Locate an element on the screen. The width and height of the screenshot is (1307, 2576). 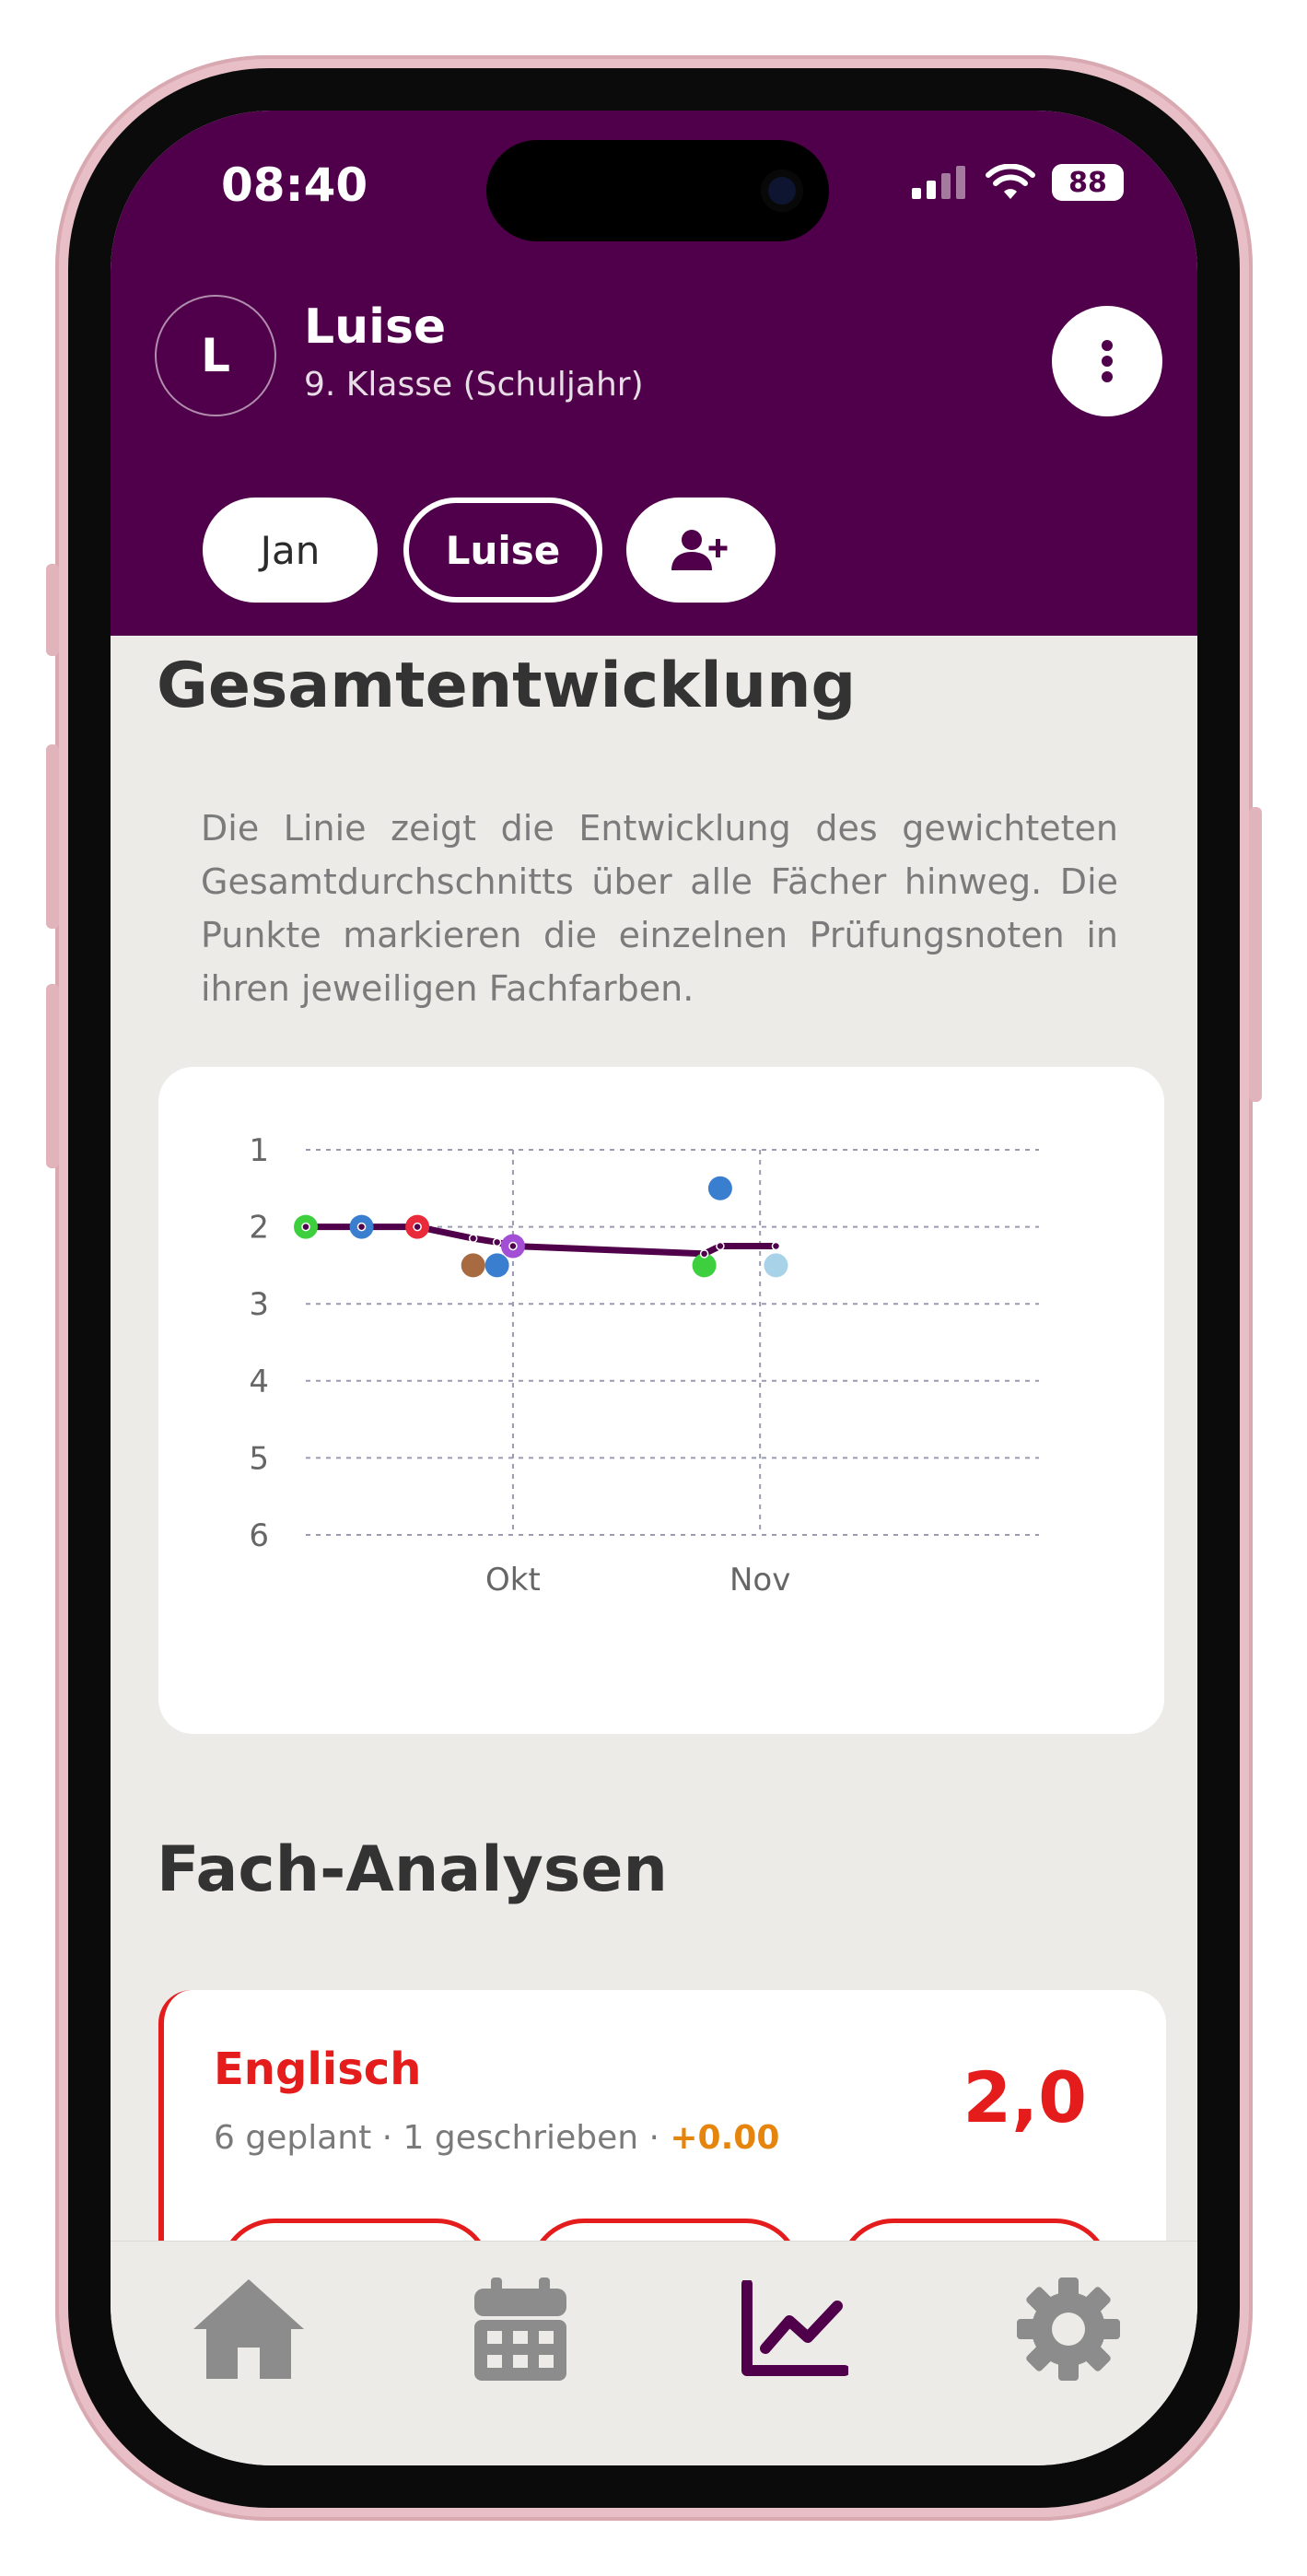
gear-icon is located at coordinates (1068, 2329).